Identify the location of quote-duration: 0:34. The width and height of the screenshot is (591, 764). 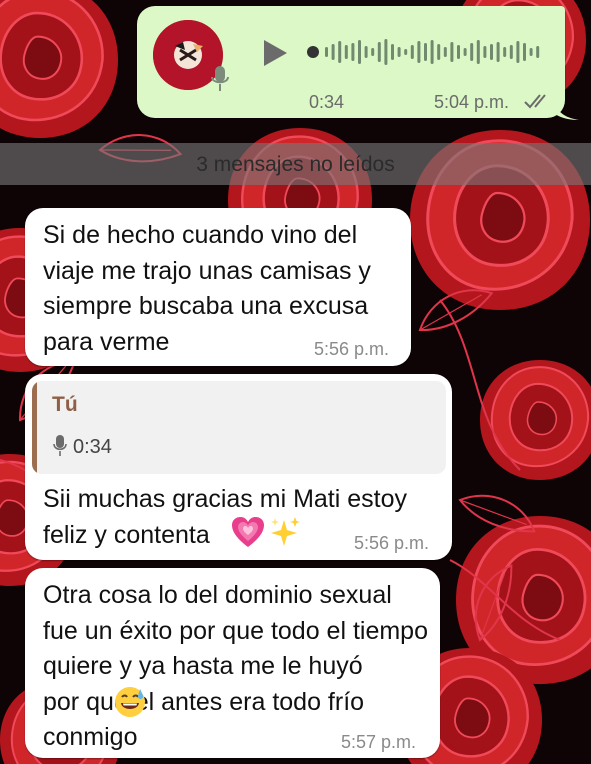
(92, 447).